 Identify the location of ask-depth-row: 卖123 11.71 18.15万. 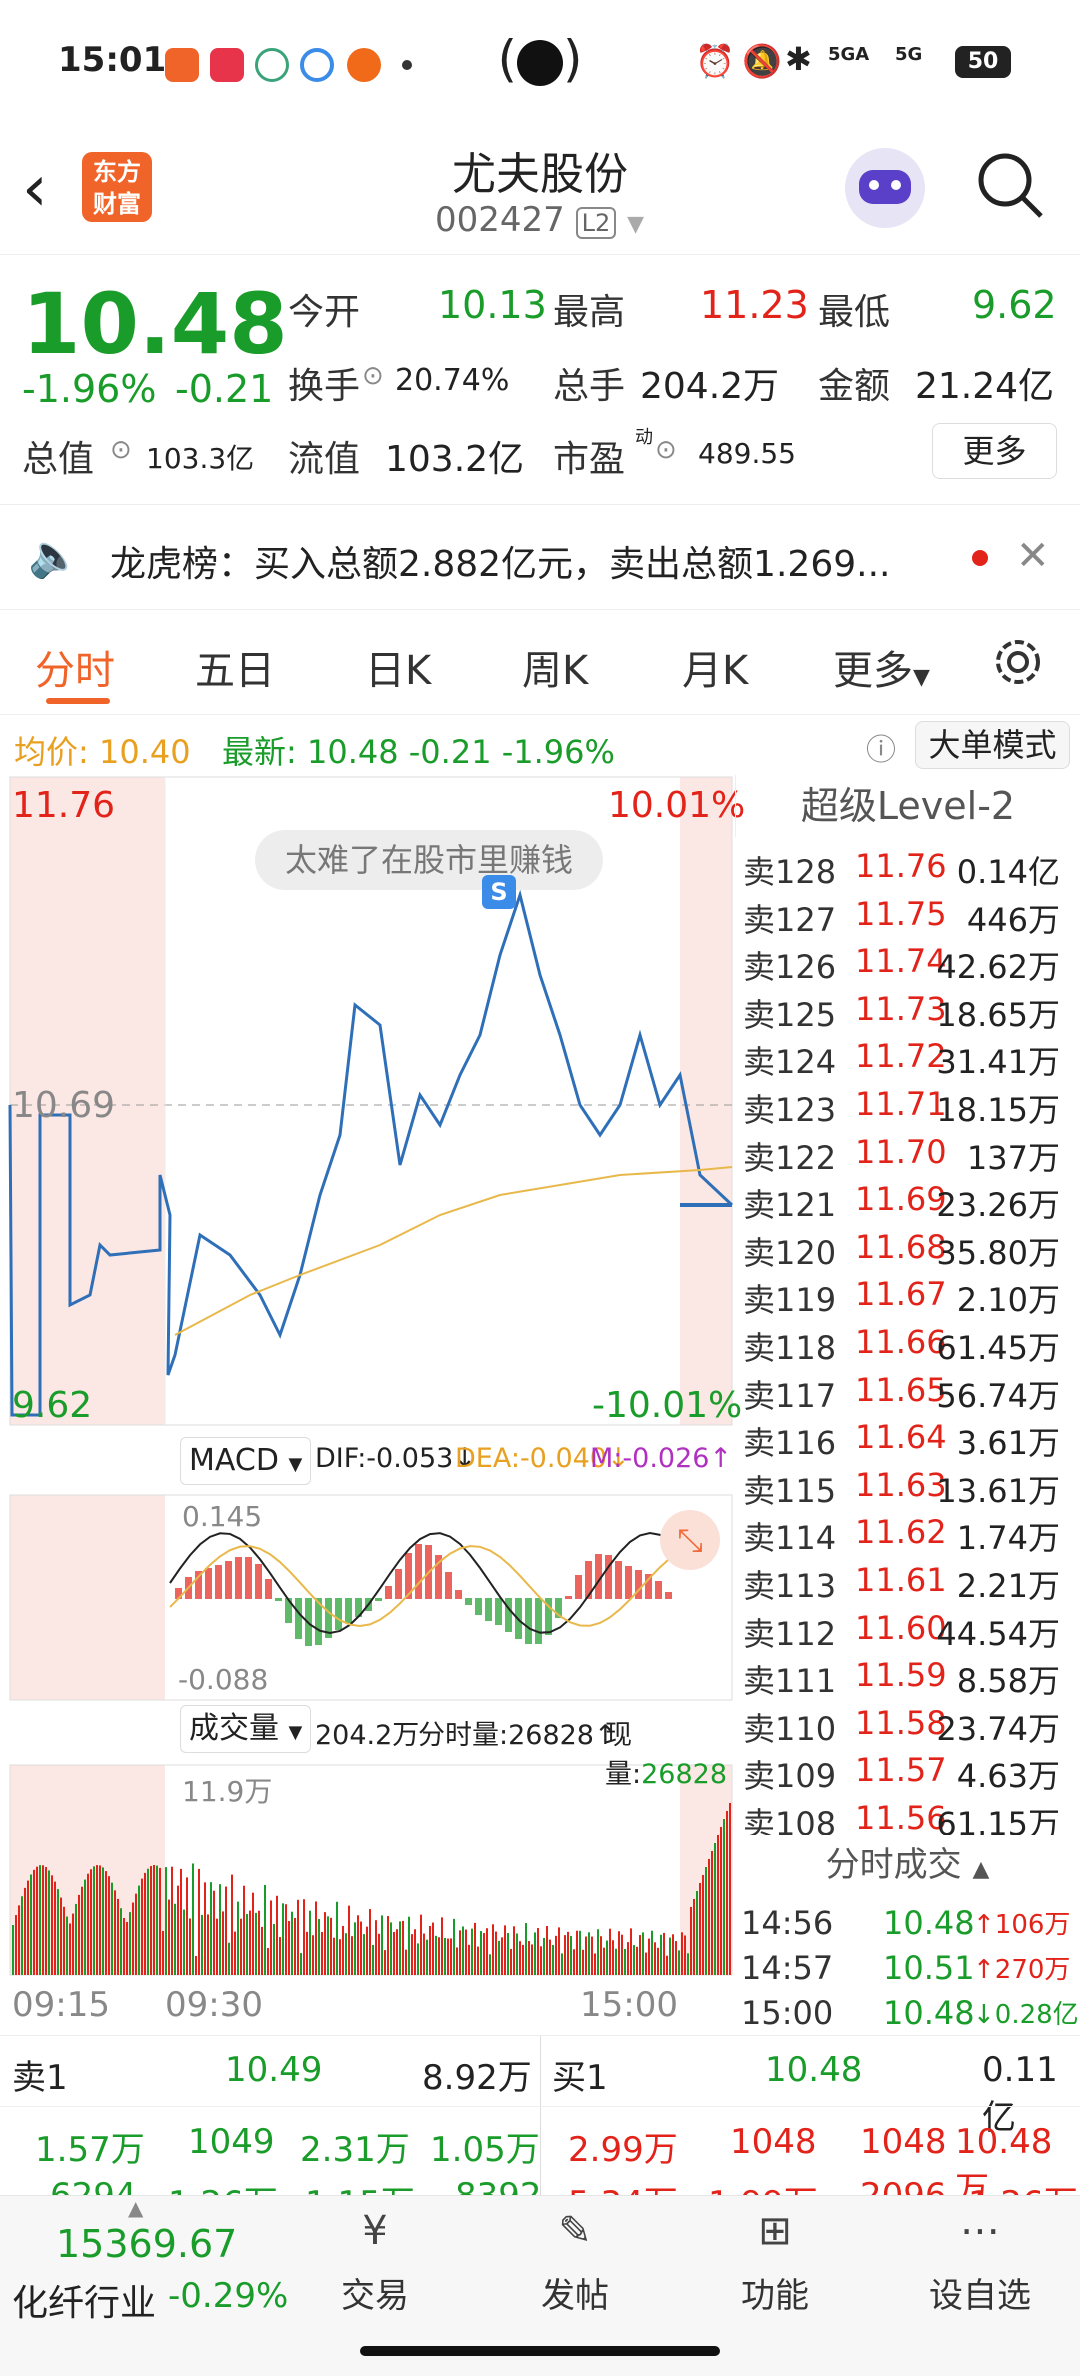
(907, 1105).